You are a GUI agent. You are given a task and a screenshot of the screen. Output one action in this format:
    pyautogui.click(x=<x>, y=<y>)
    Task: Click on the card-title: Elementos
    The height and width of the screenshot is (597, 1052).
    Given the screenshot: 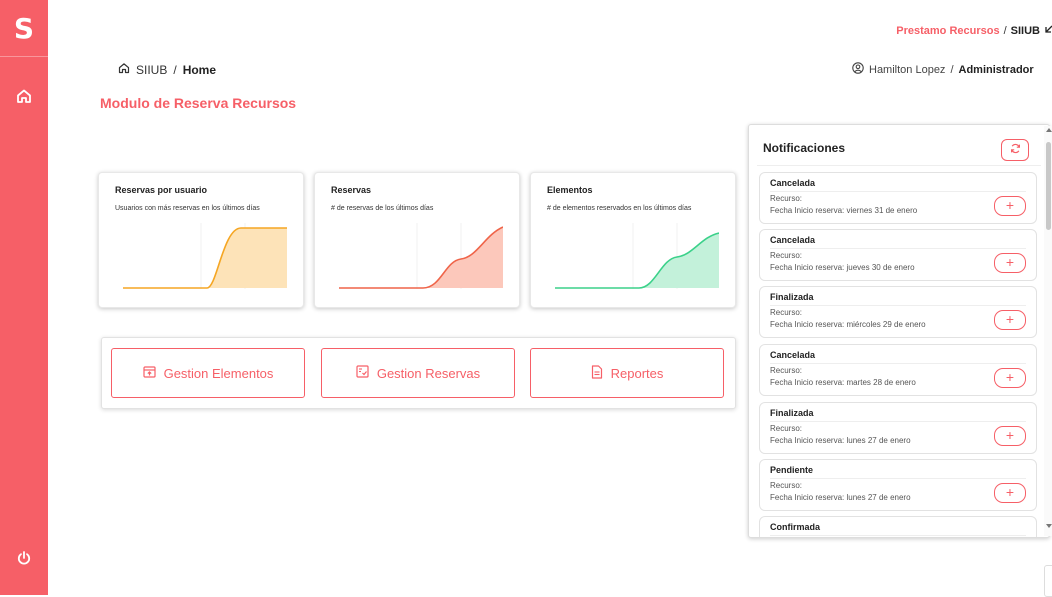 What is the action you would take?
    pyautogui.click(x=570, y=190)
    